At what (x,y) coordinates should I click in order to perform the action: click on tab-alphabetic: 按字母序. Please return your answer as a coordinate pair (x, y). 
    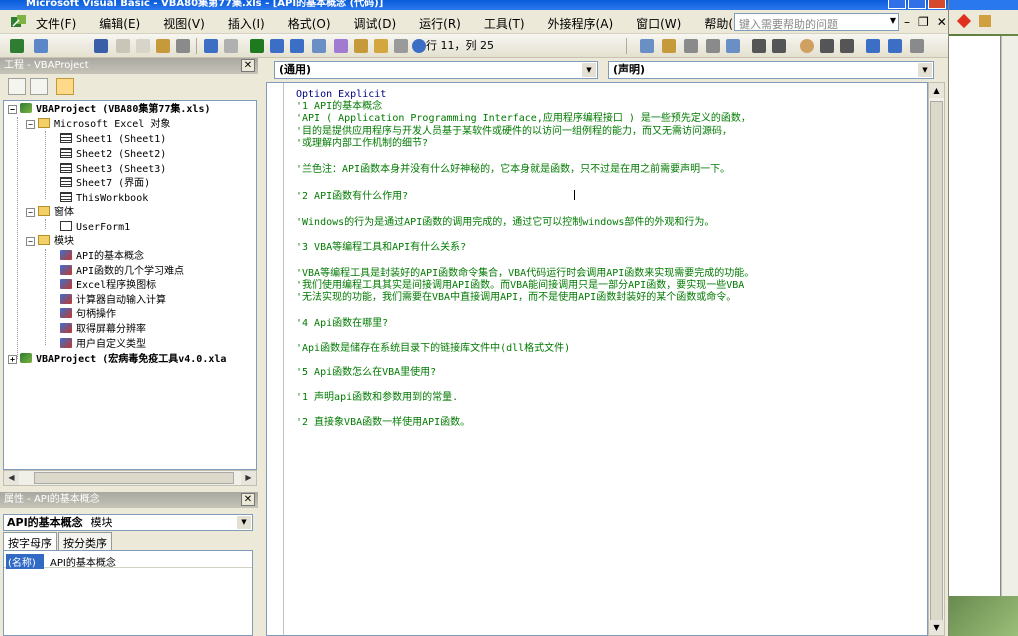
    Looking at the image, I should click on (30, 541).